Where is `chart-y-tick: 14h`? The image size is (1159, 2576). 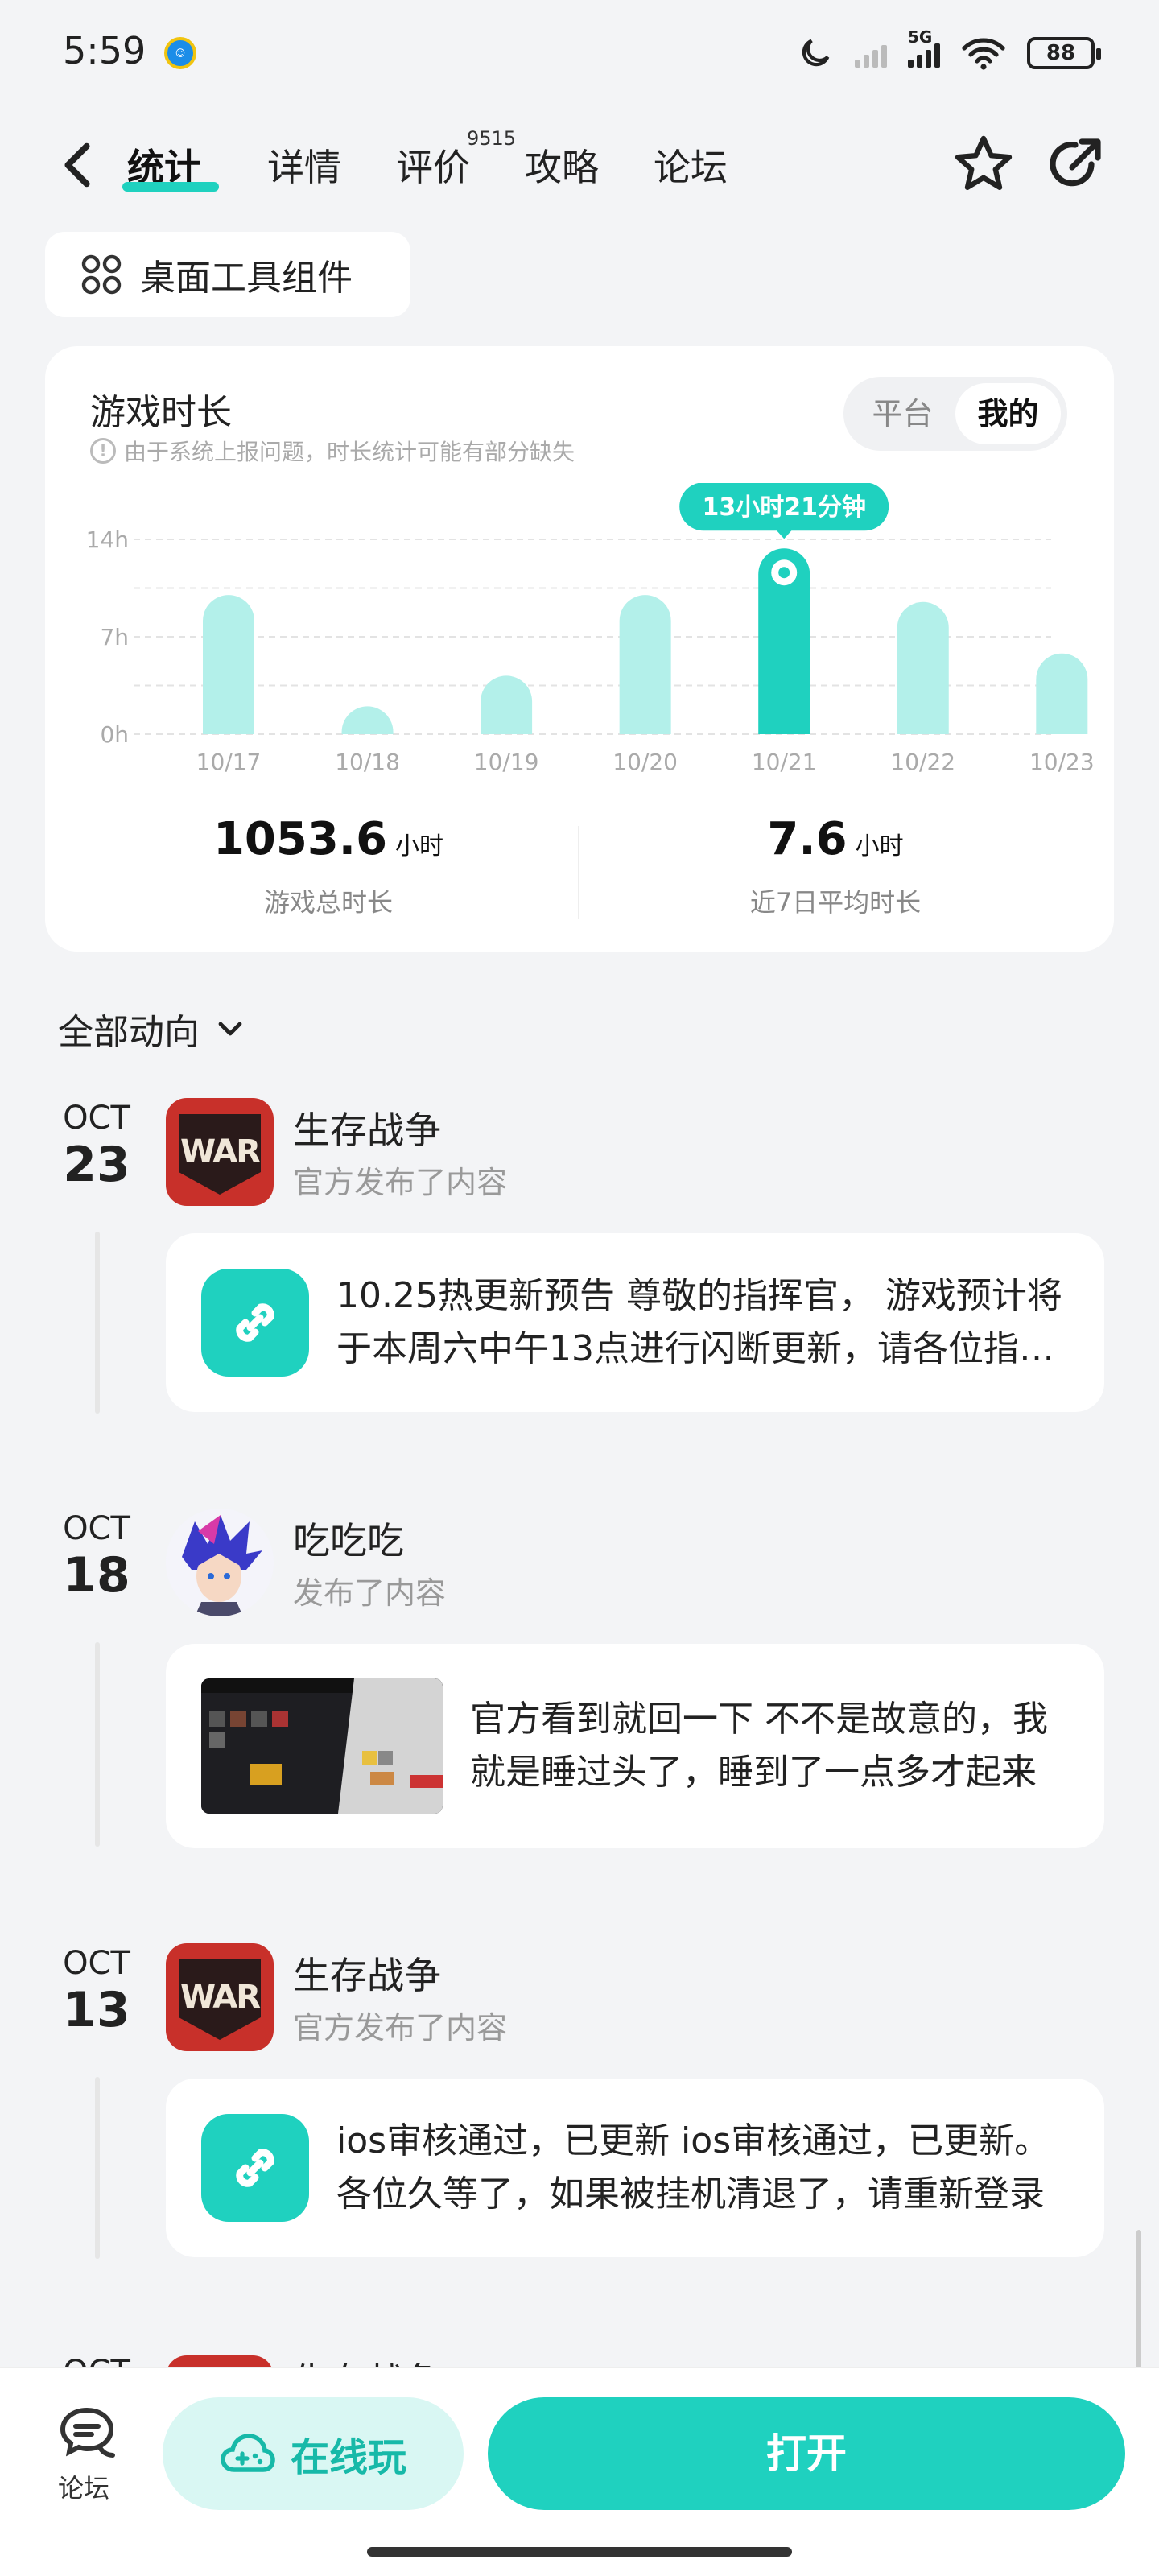 chart-y-tick: 14h is located at coordinates (107, 539).